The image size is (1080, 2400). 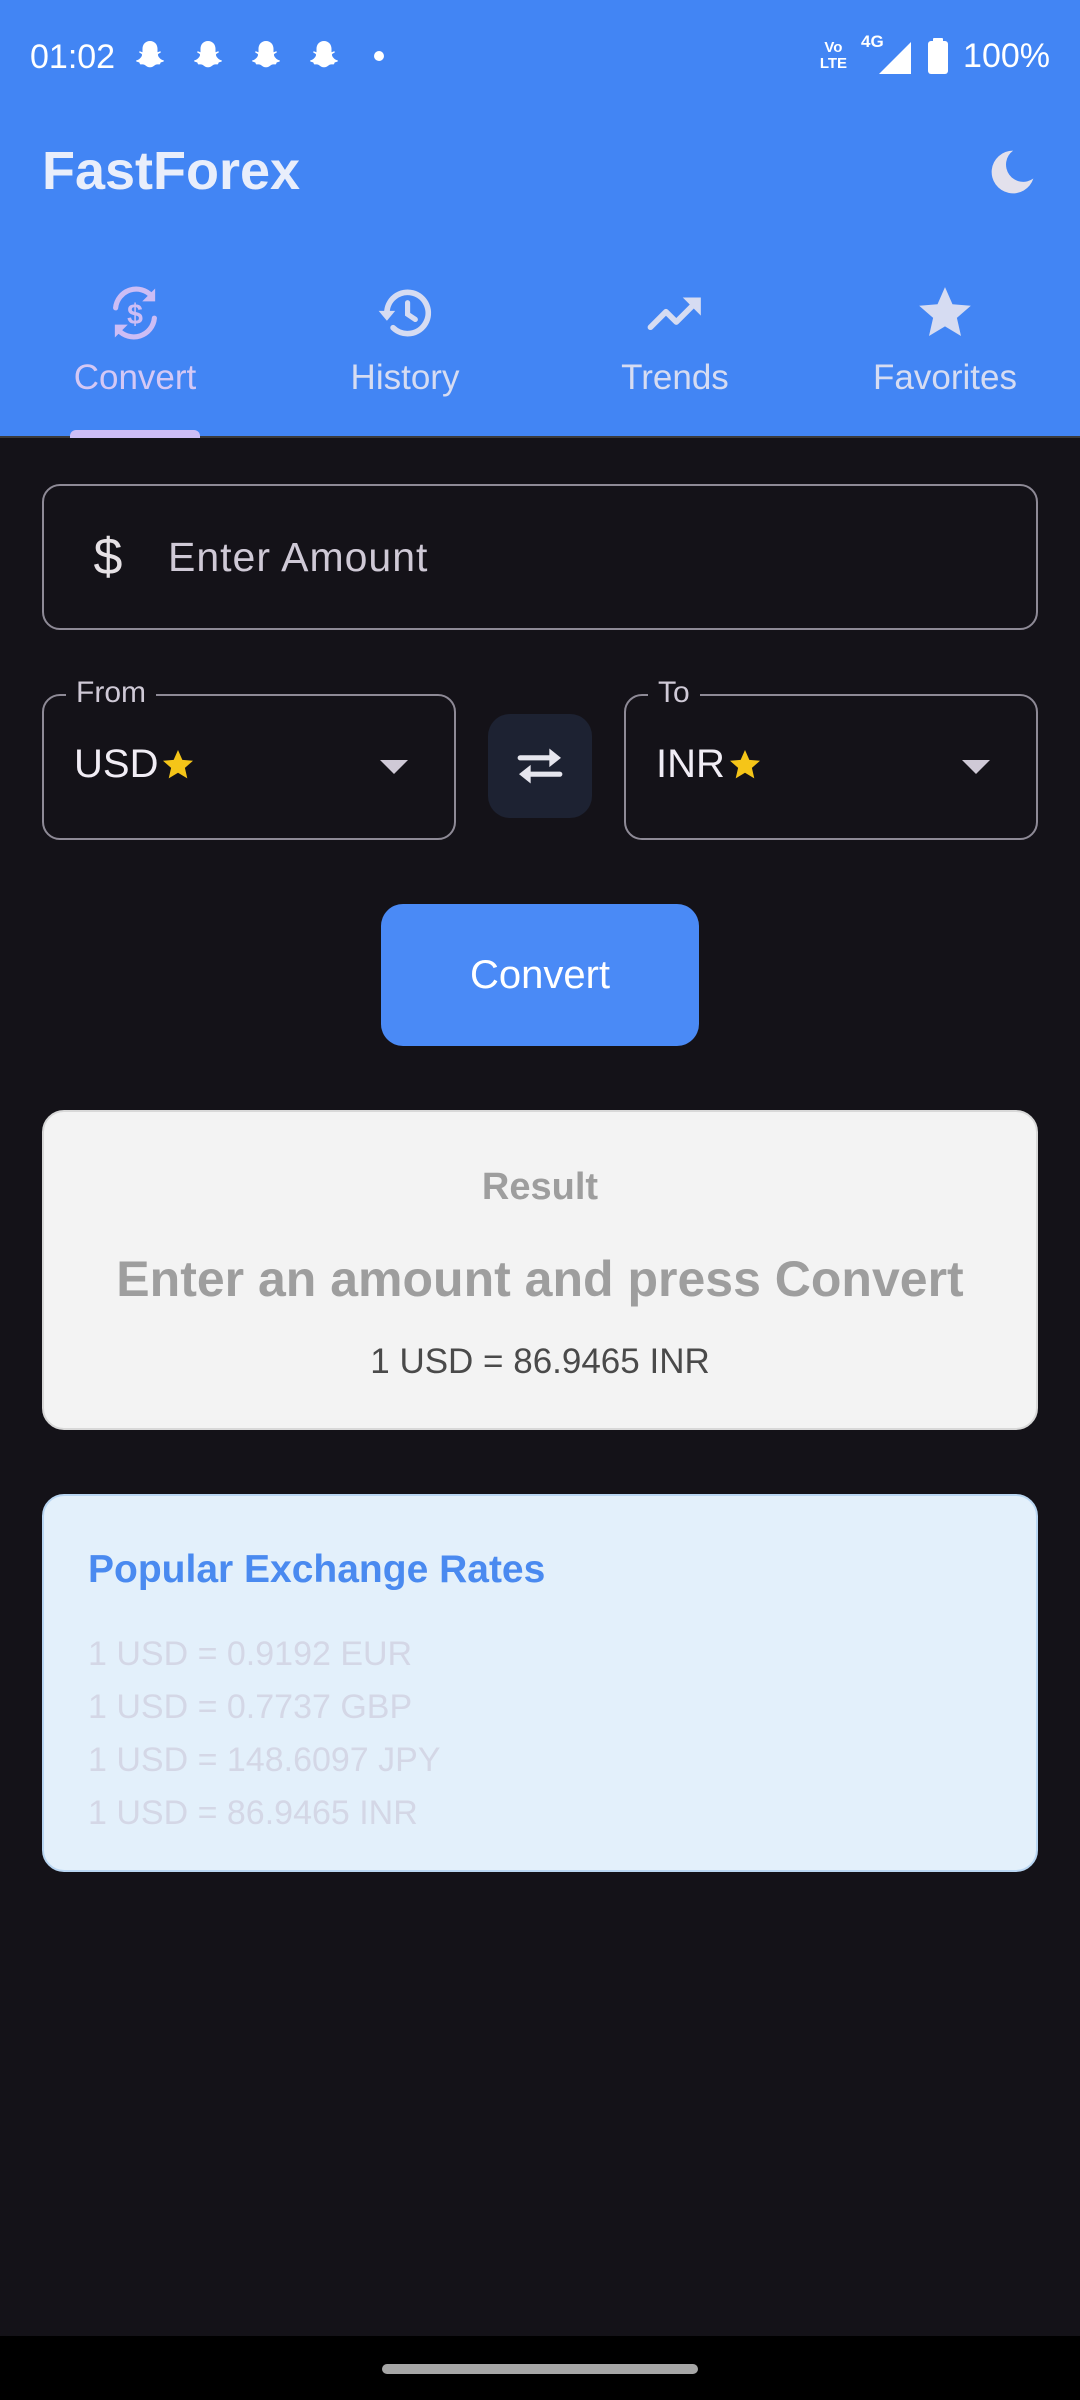 I want to click on tab-history: History, so click(x=405, y=354).